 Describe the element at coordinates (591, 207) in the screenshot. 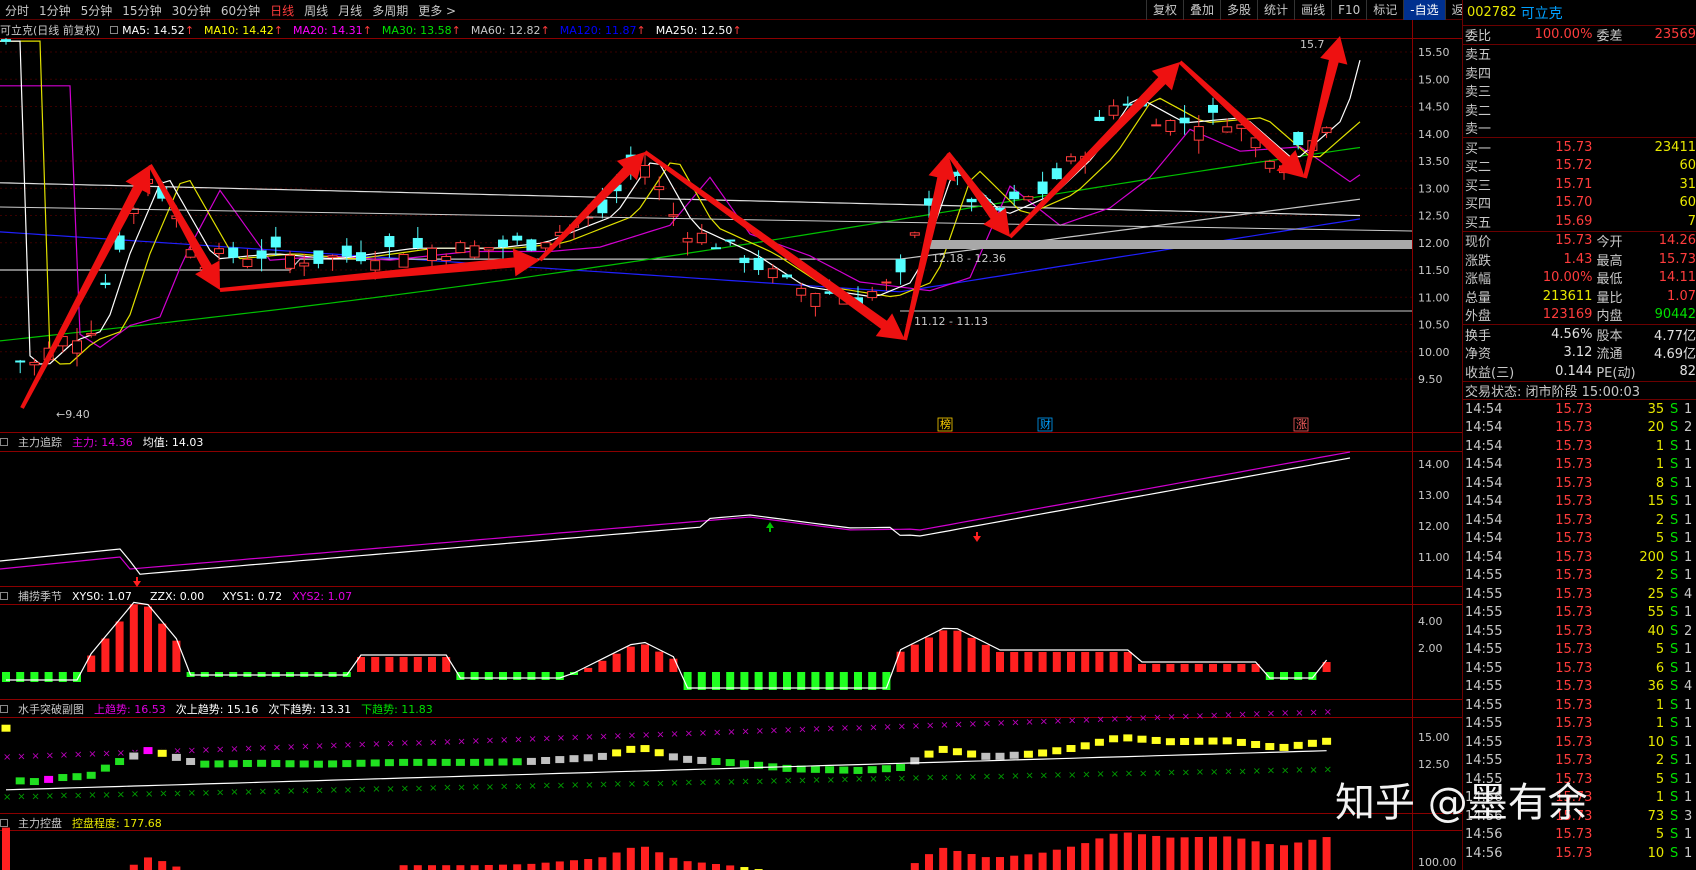

I see `trend-arrow` at that location.